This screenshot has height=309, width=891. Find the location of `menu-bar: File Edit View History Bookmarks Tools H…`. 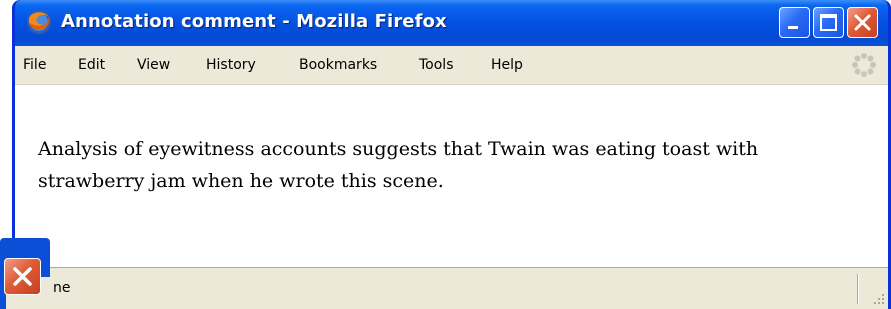

menu-bar: File Edit View History Bookmarks Tools H… is located at coordinates (451, 65).